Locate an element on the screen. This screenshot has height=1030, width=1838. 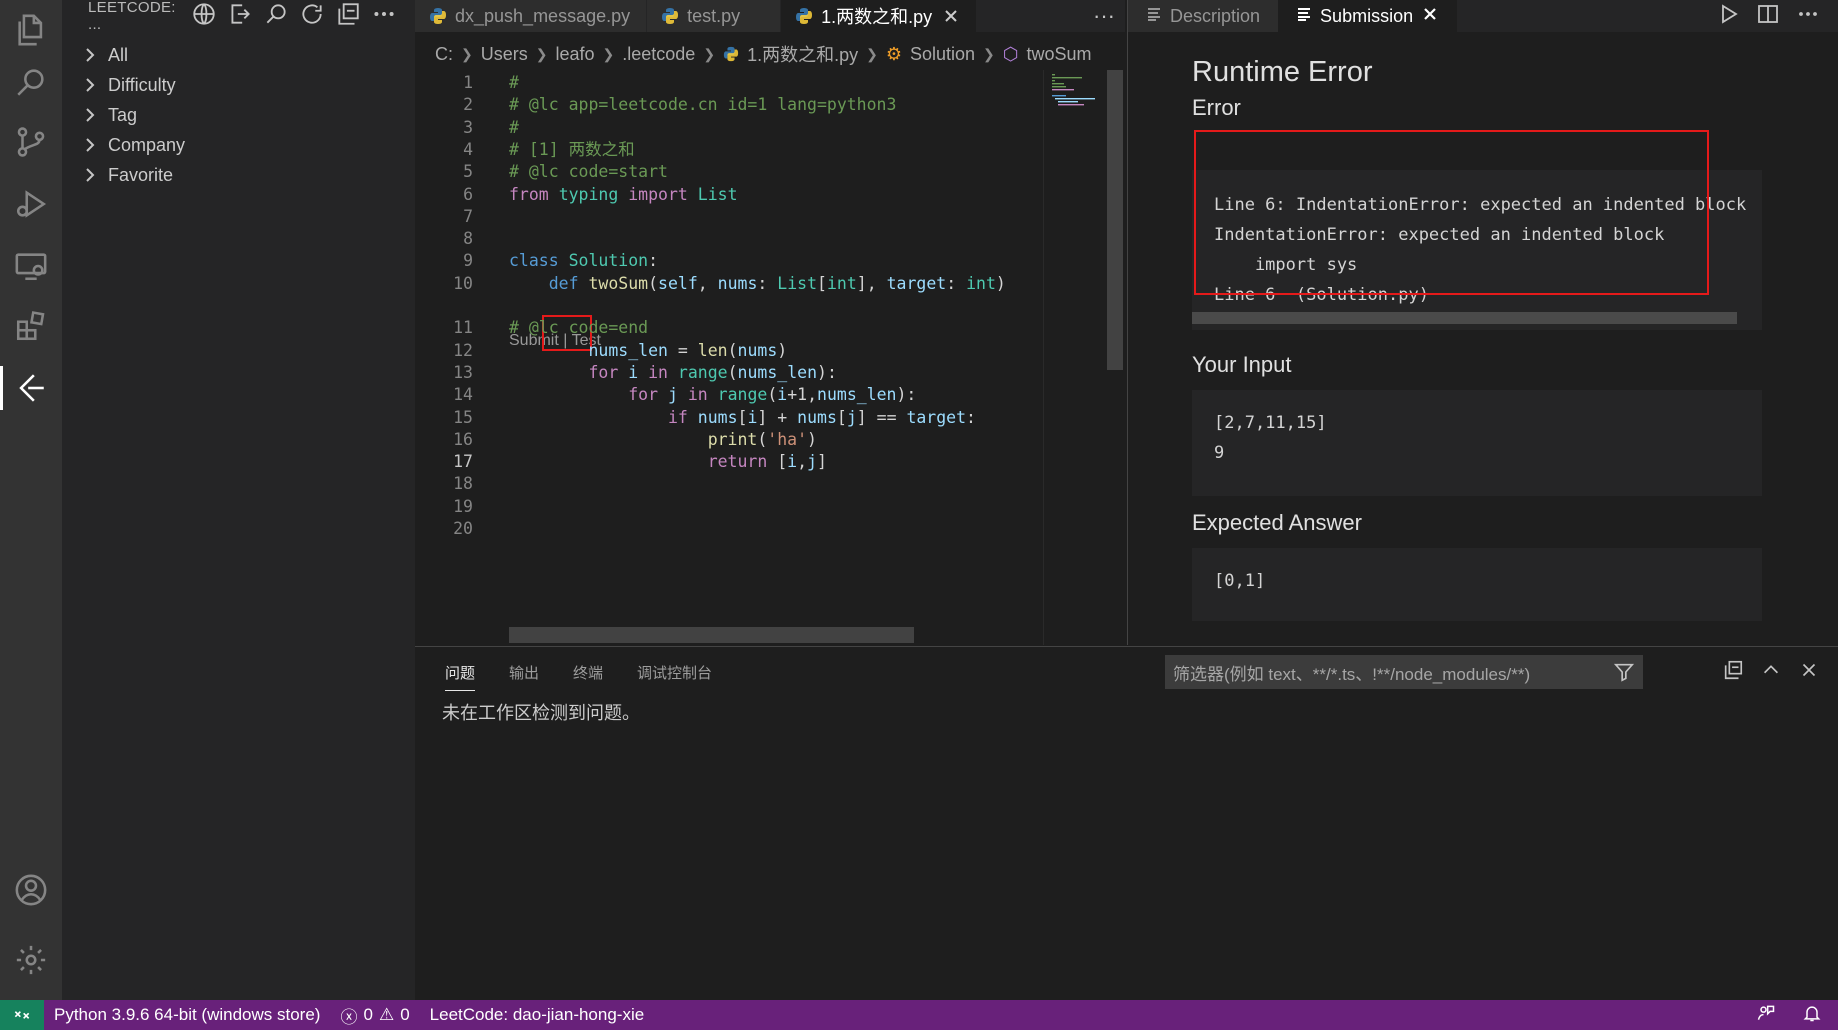
tree-item-label: Company is located at coordinates (147, 144).